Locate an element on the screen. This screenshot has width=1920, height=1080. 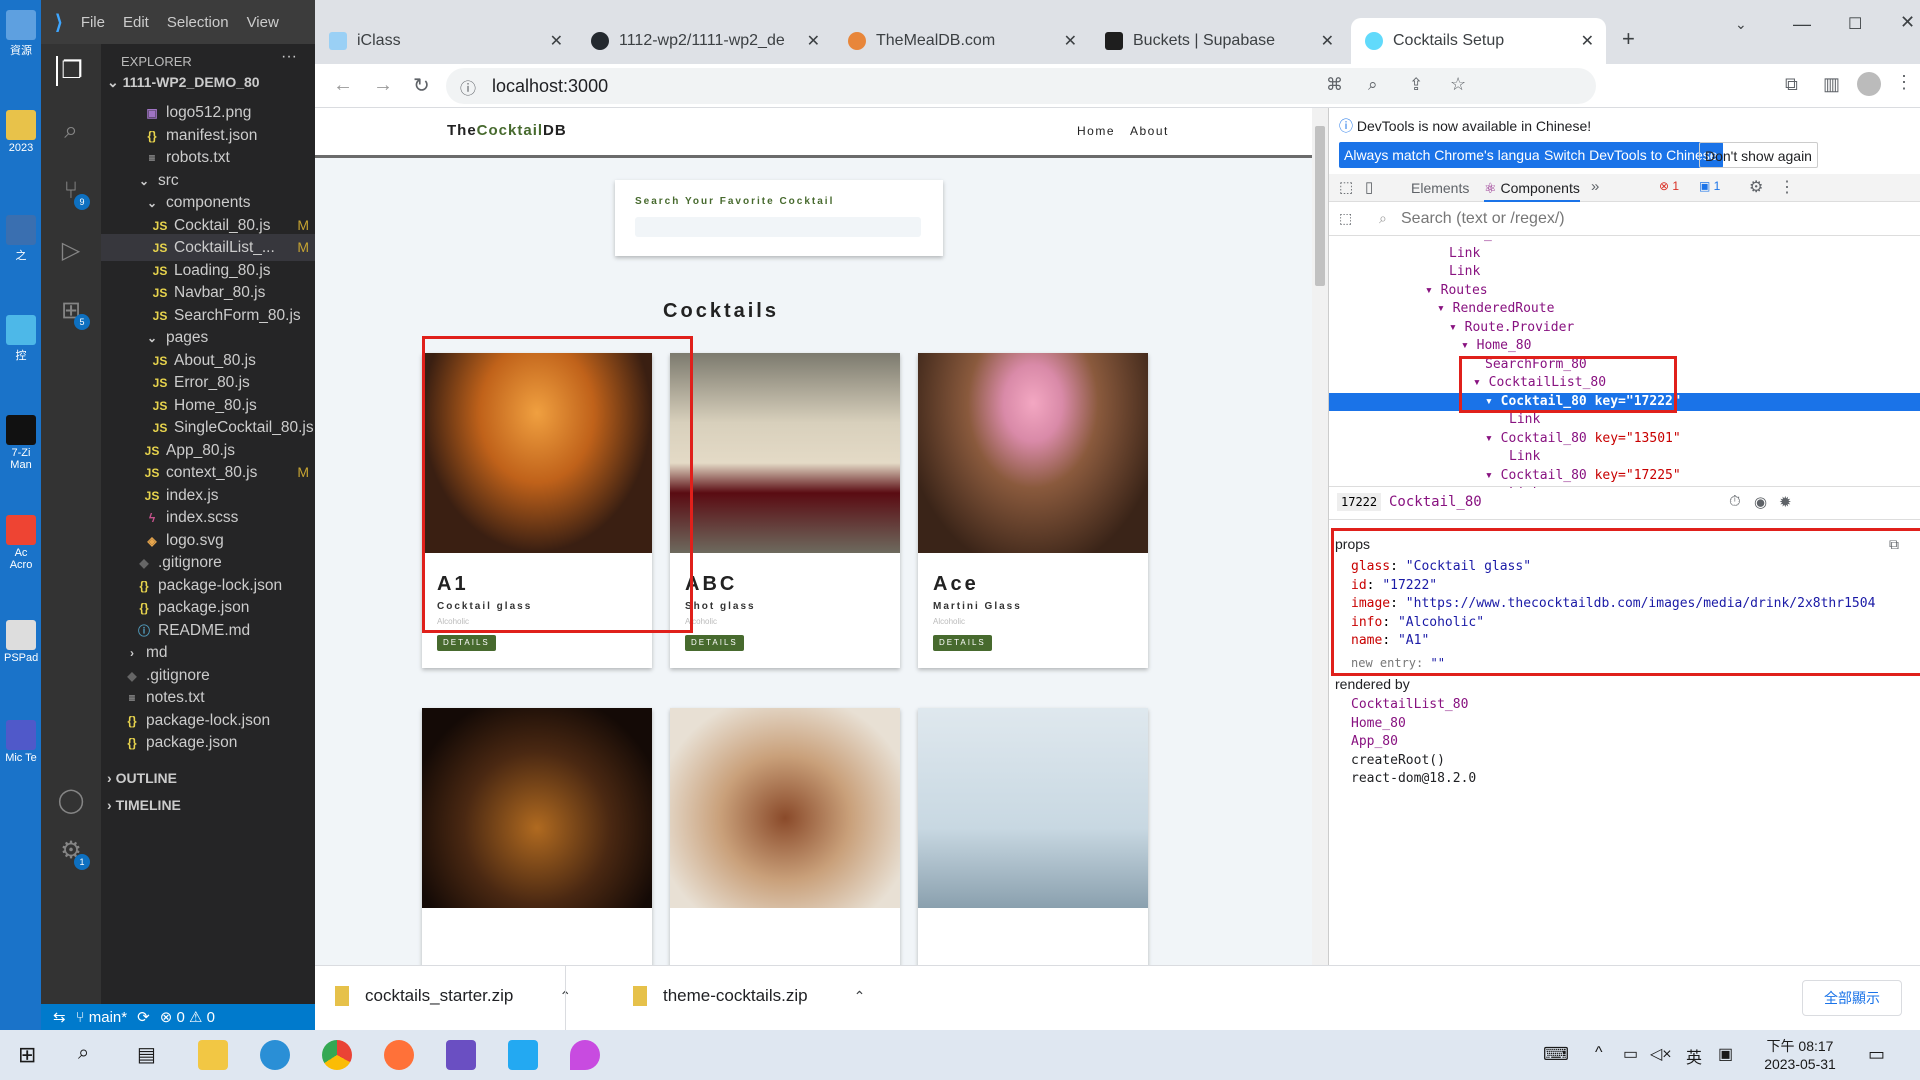
desktop-icon: PSPad is located at coordinates (21, 642).